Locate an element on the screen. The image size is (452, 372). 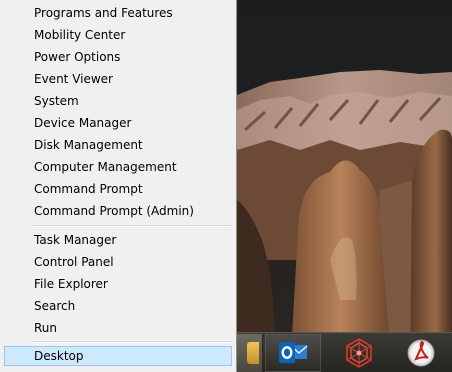
taskbar-button-network-app is located at coordinates (359, 353).